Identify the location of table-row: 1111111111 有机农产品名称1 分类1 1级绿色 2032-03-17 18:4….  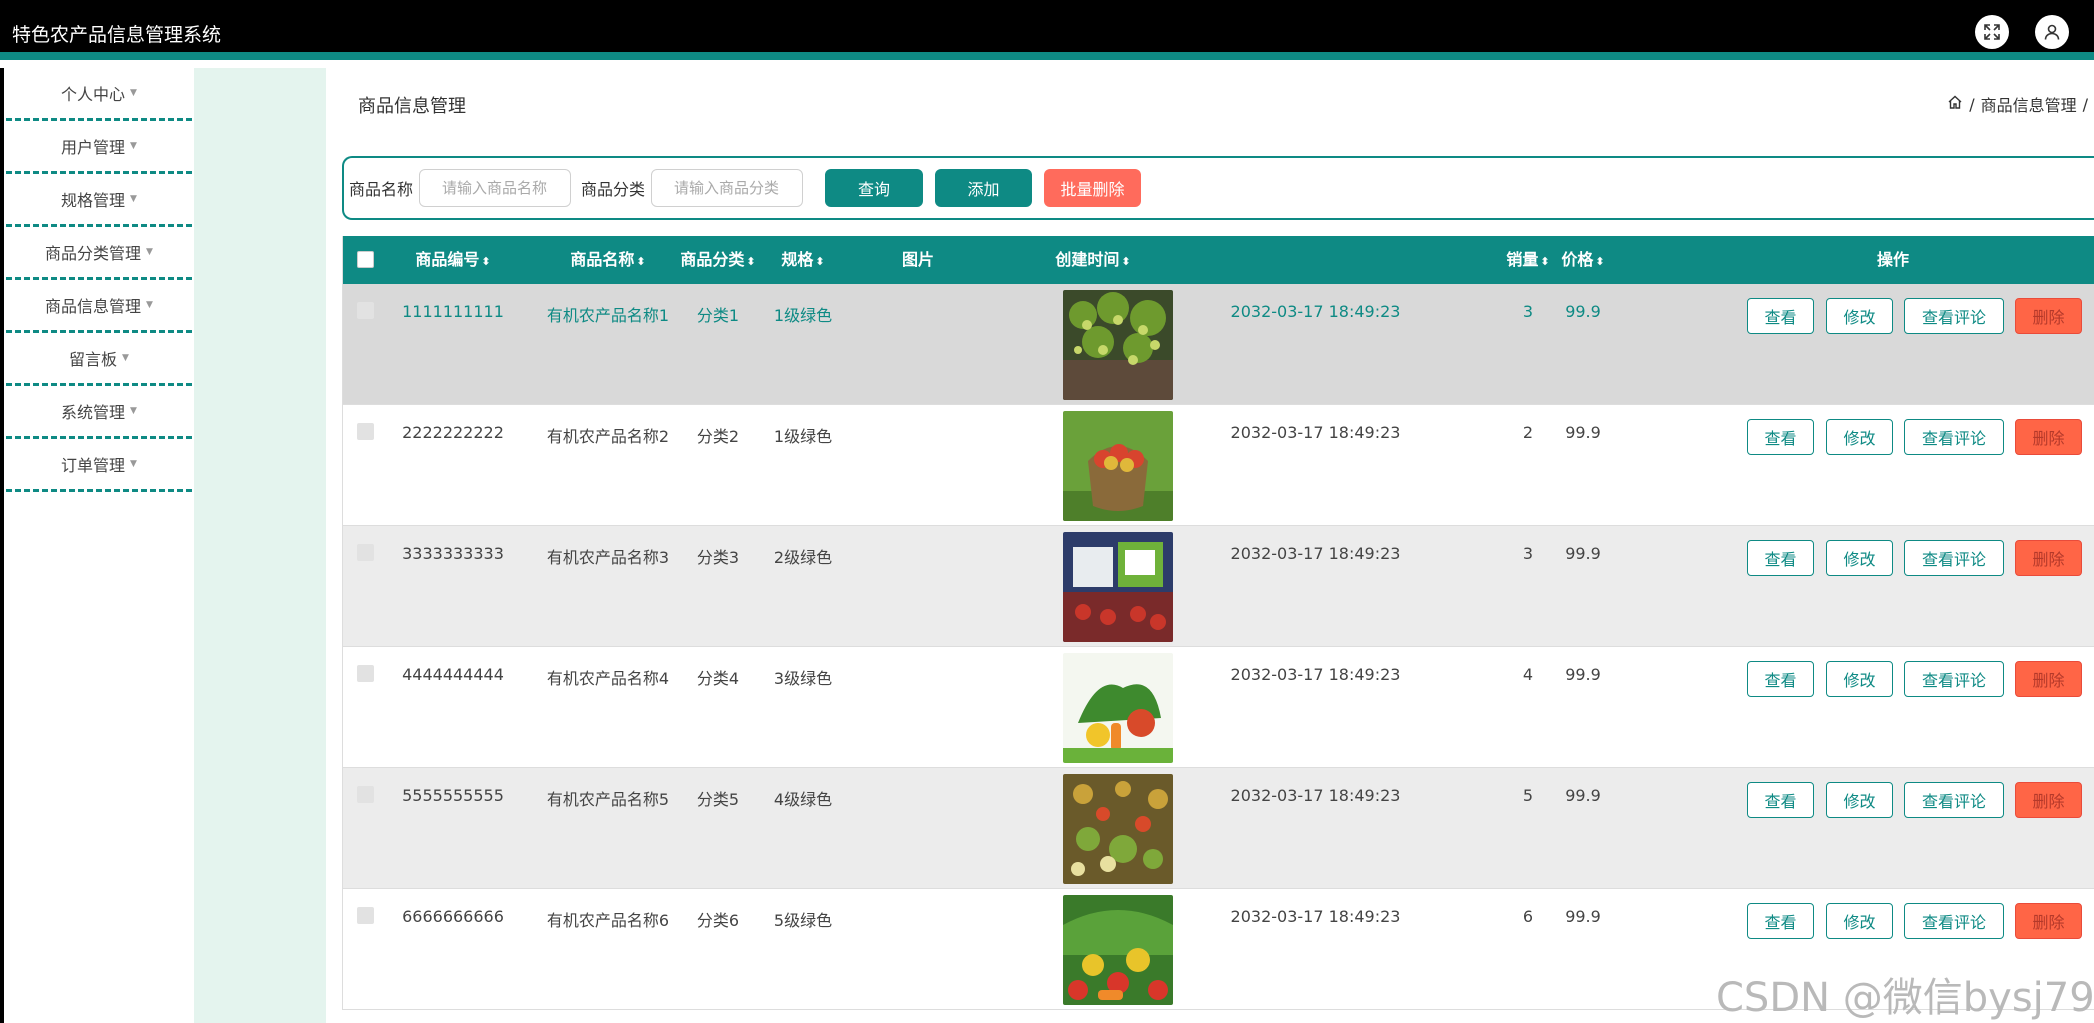
(1218, 344).